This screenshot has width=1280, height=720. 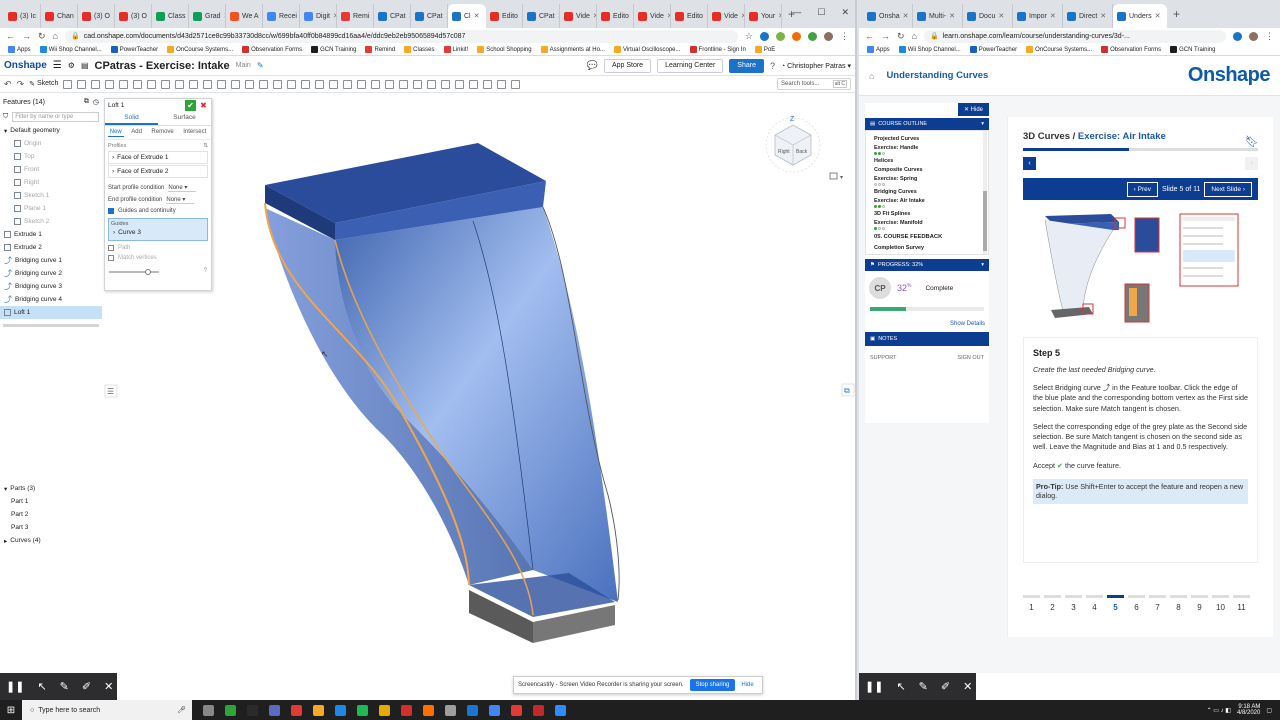 What do you see at coordinates (871, 76) in the screenshot?
I see `home-nav-icon: ⌂` at bounding box center [871, 76].